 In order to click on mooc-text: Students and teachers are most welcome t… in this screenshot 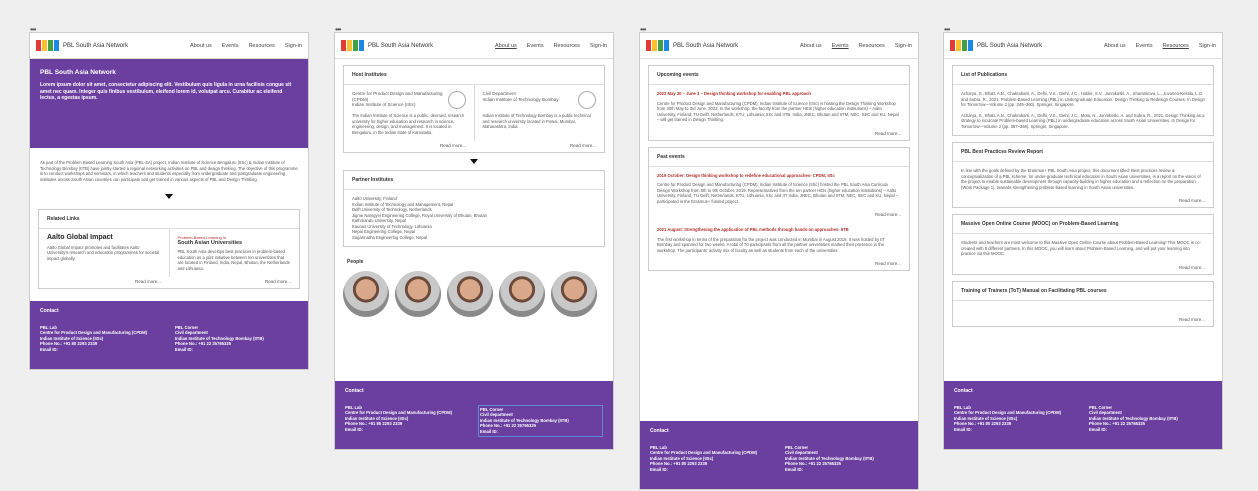, I will do `click(1081, 248)`.